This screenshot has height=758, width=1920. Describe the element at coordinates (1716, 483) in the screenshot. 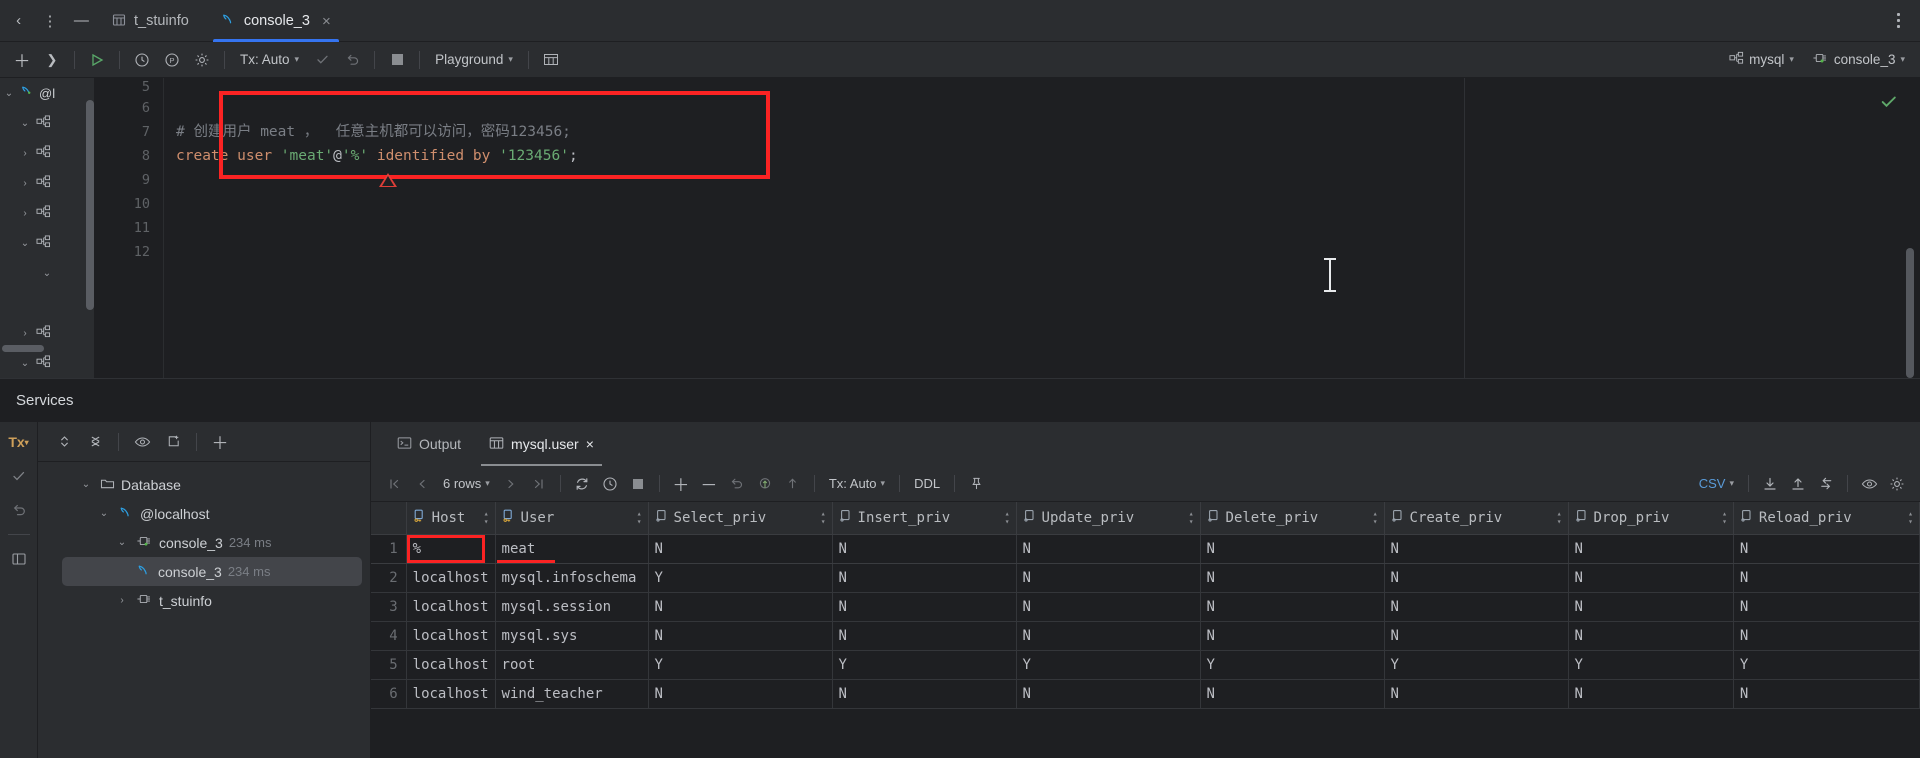

I see `export-format-selector: CSV ▾` at that location.